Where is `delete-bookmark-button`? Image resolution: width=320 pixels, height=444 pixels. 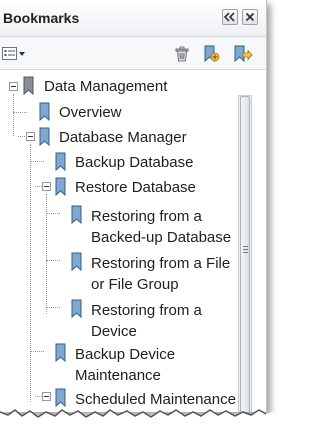
delete-bookmark-button is located at coordinates (182, 54).